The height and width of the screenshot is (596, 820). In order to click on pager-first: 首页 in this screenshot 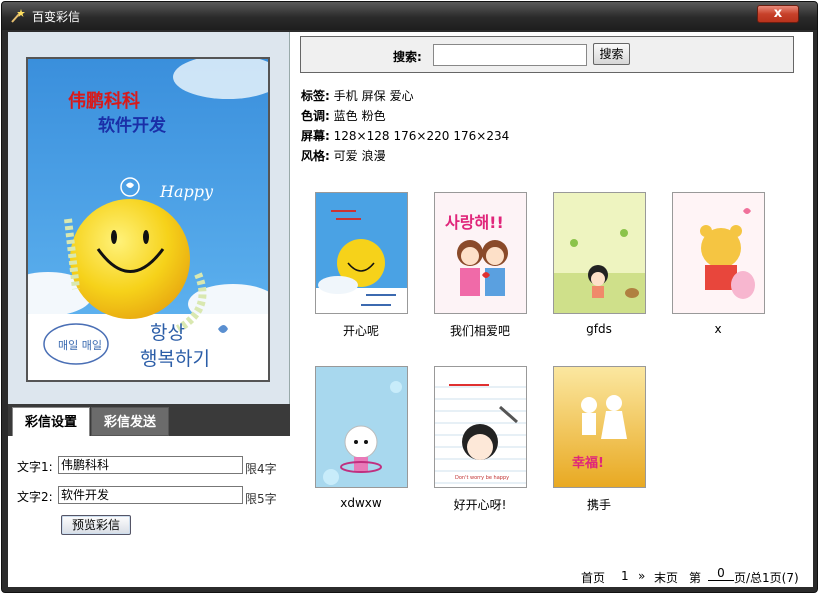, I will do `click(593, 577)`.